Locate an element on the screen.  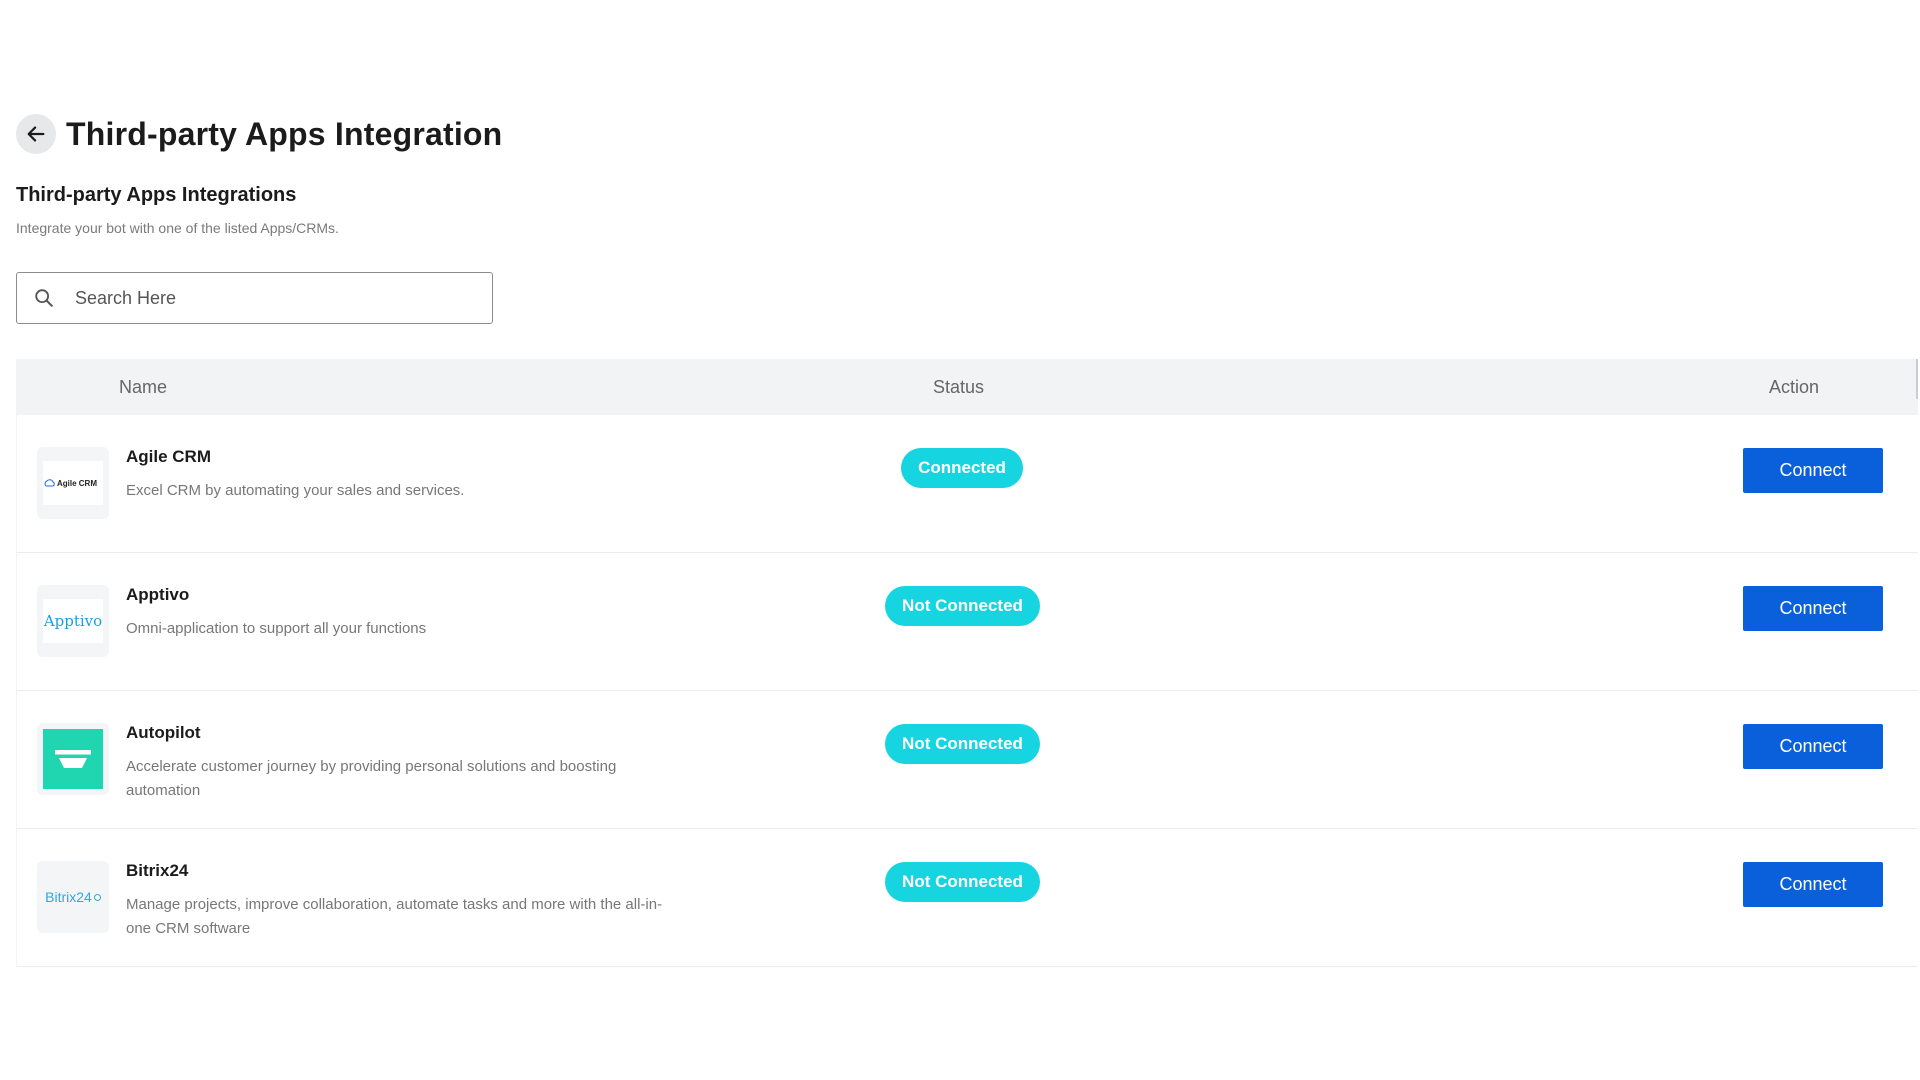
scrollbar-edge is located at coordinates (1917, 379).